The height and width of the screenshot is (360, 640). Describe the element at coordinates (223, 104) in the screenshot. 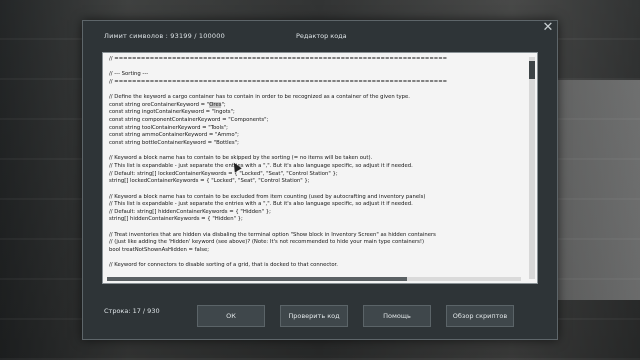

I see `code-text: ";` at that location.